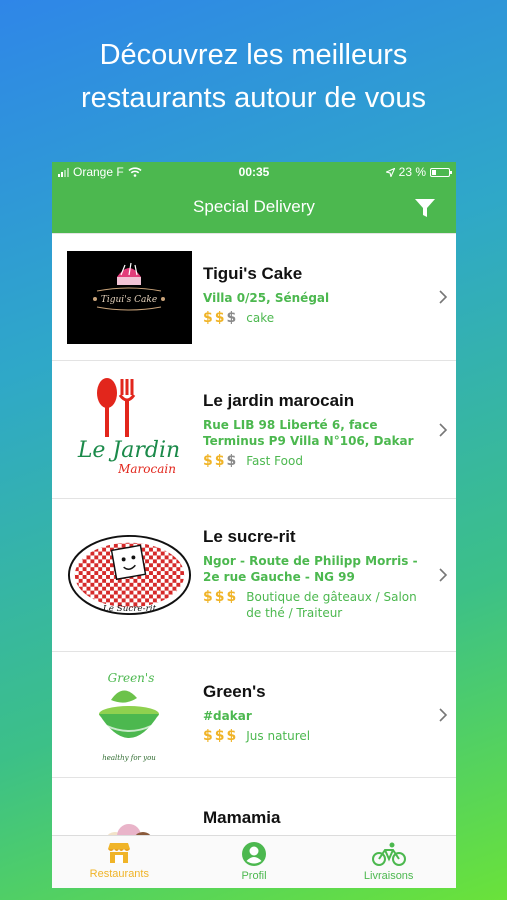 This screenshot has width=507, height=900. Describe the element at coordinates (388, 854) in the screenshot. I see `bicycle-icon` at that location.